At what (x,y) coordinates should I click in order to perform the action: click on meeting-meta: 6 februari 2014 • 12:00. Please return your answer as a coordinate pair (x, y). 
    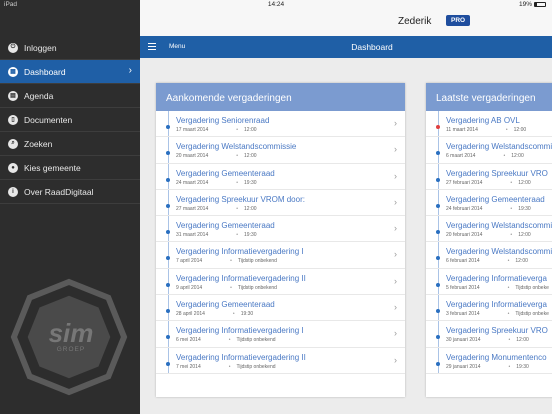
    Looking at the image, I should click on (499, 261).